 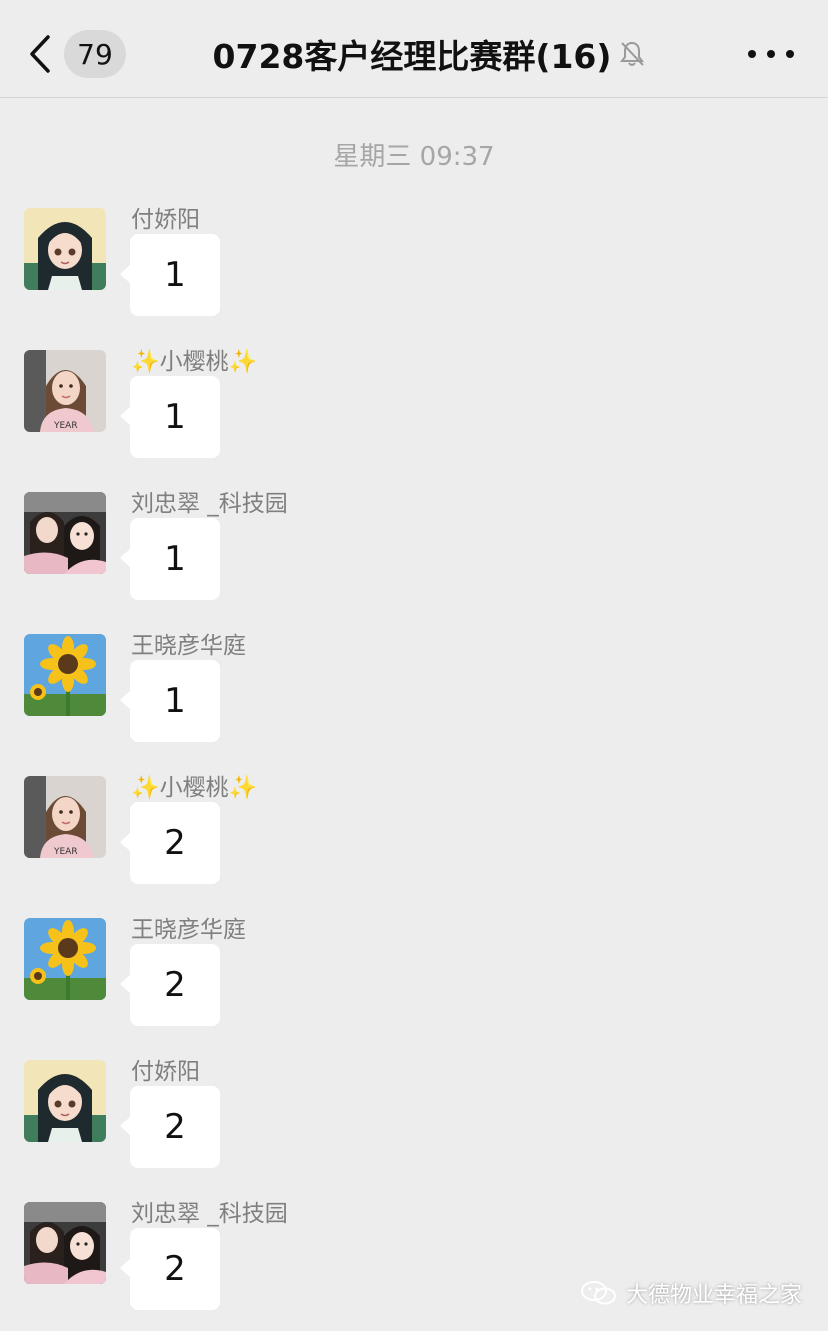 What do you see at coordinates (414, 846) in the screenshot?
I see `message-row: YEAR ✨小樱桃✨ 2` at bounding box center [414, 846].